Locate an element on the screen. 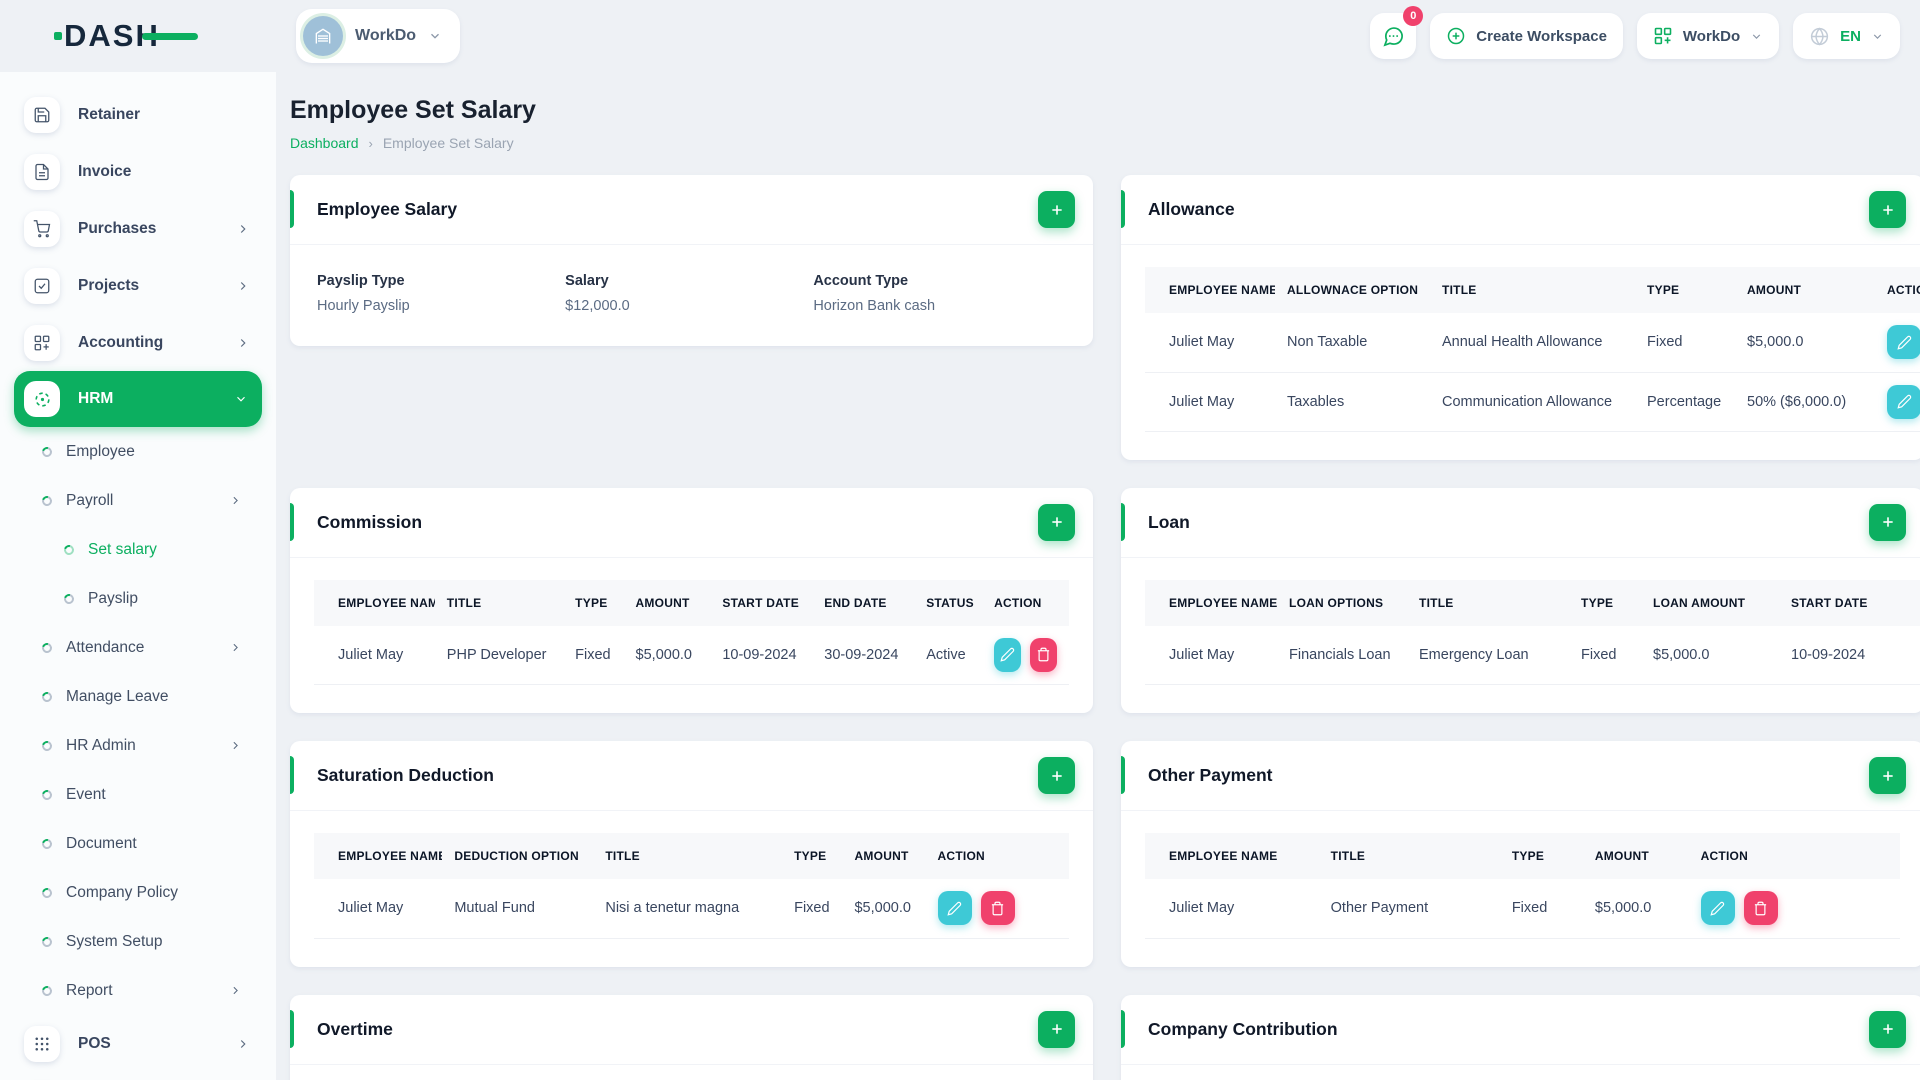 The height and width of the screenshot is (1080, 1920). invoice-icon is located at coordinates (42, 171).